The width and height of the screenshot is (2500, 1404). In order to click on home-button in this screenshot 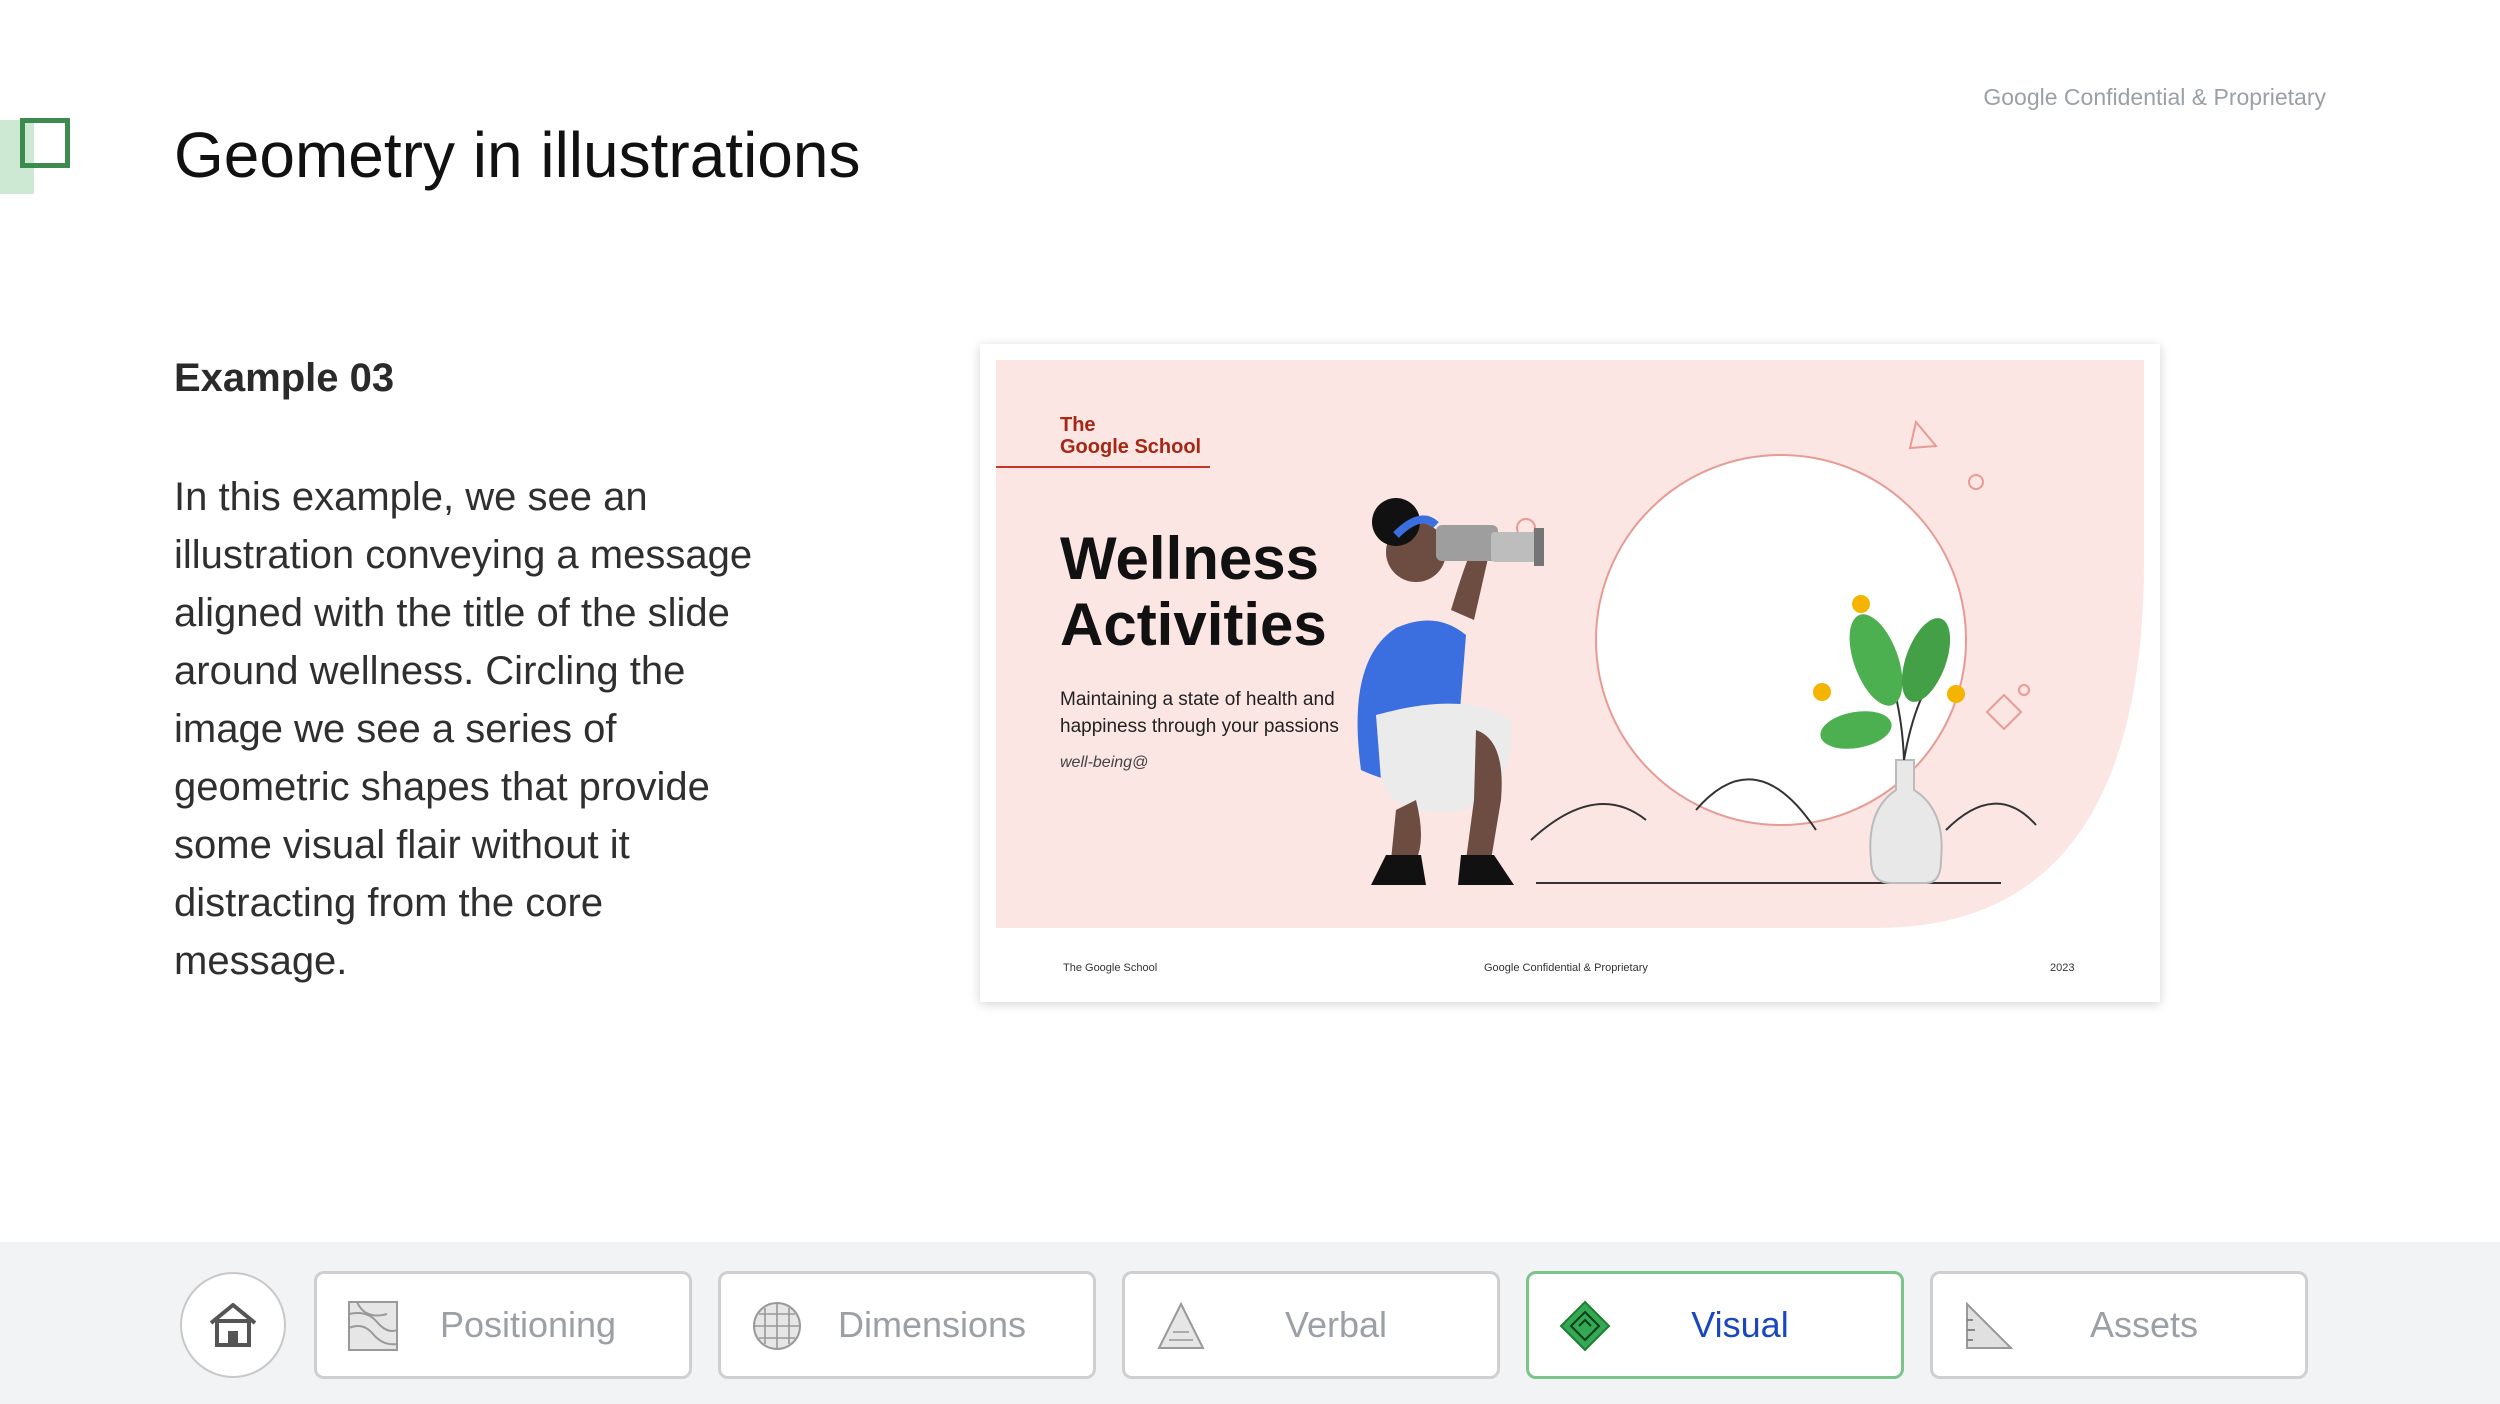, I will do `click(233, 1325)`.